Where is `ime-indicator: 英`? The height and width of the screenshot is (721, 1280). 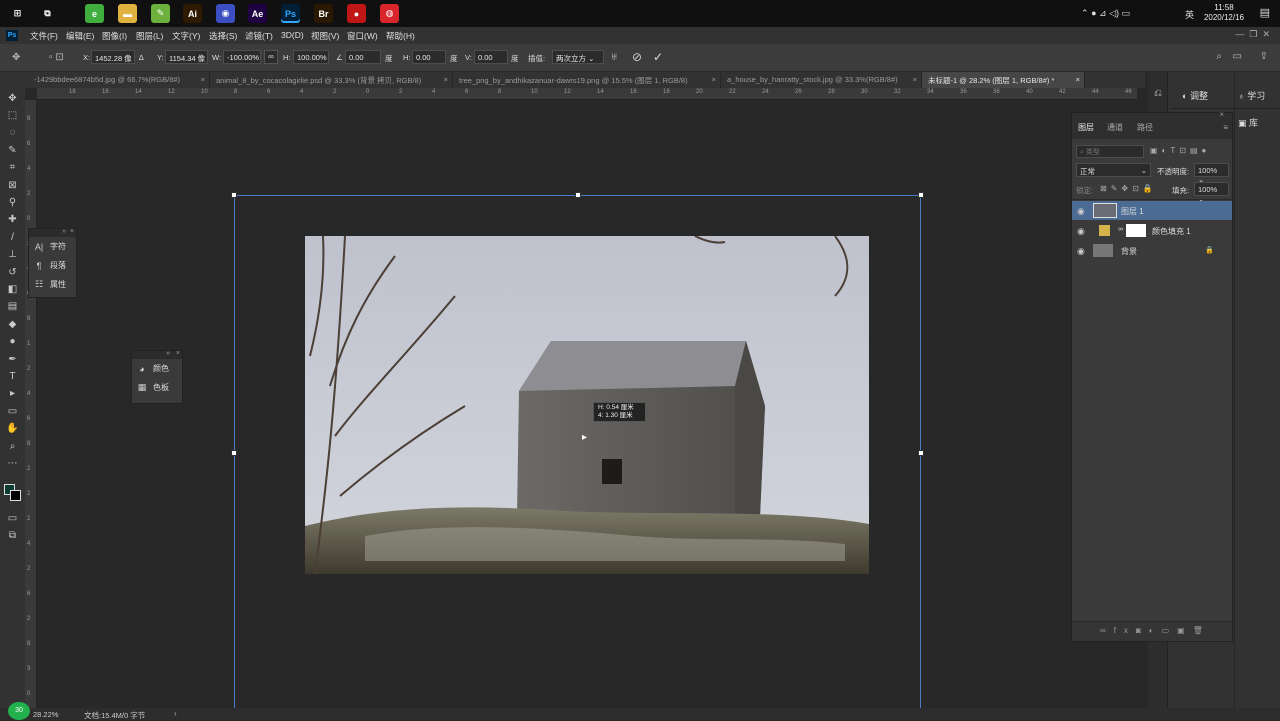
ime-indicator: 英 is located at coordinates (1189, 14).